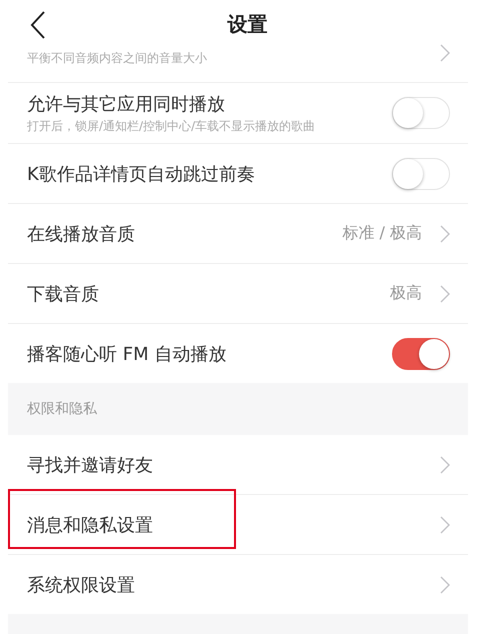  Describe the element at coordinates (81, 234) in the screenshot. I see `row-label: 在线播放音质` at that location.